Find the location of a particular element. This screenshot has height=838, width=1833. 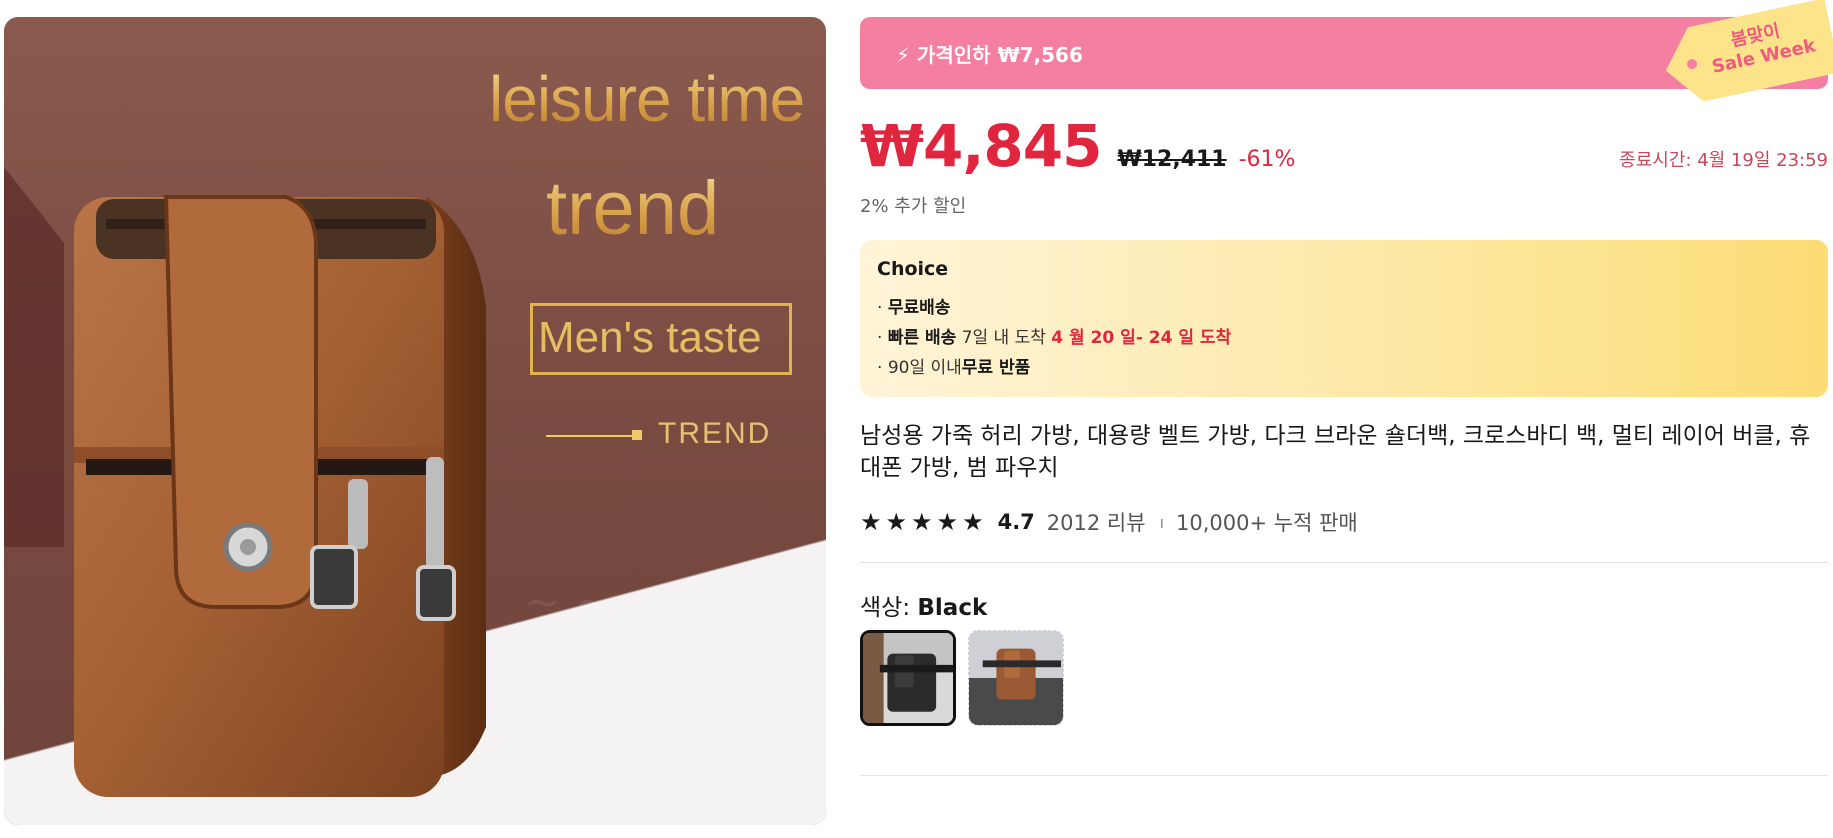

image-decor-stripe is located at coordinates (34, 357).